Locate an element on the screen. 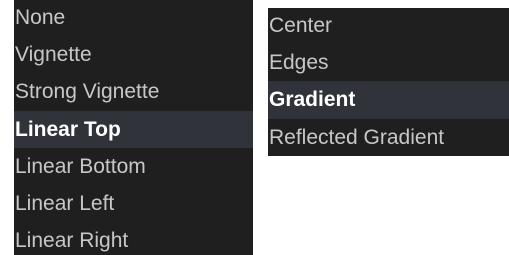  menu-item-linear-bottom: Linear Bottom is located at coordinates (133, 166).